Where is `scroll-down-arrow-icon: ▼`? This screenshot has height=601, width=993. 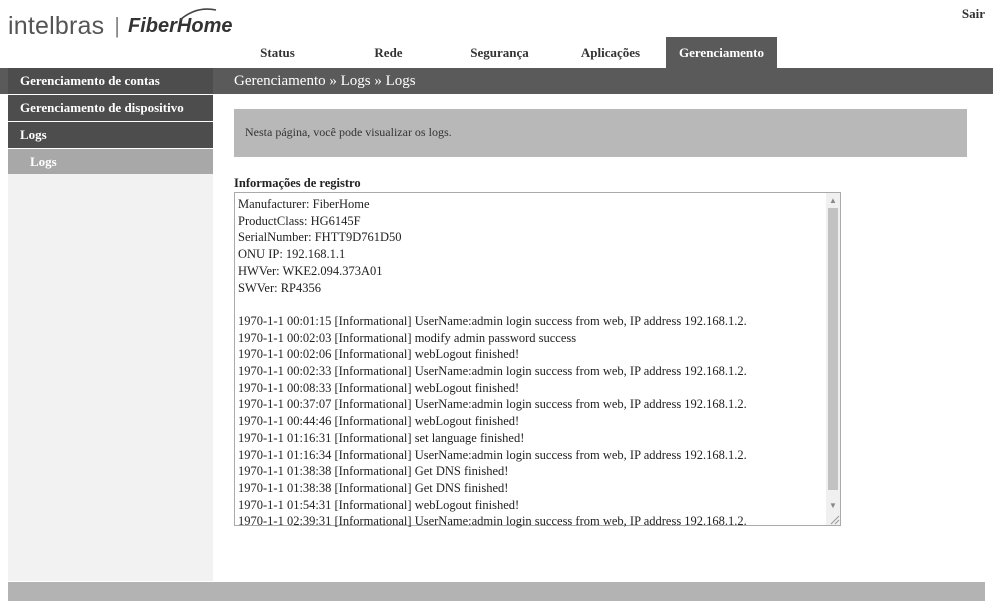
scroll-down-arrow-icon: ▼ is located at coordinates (833, 506).